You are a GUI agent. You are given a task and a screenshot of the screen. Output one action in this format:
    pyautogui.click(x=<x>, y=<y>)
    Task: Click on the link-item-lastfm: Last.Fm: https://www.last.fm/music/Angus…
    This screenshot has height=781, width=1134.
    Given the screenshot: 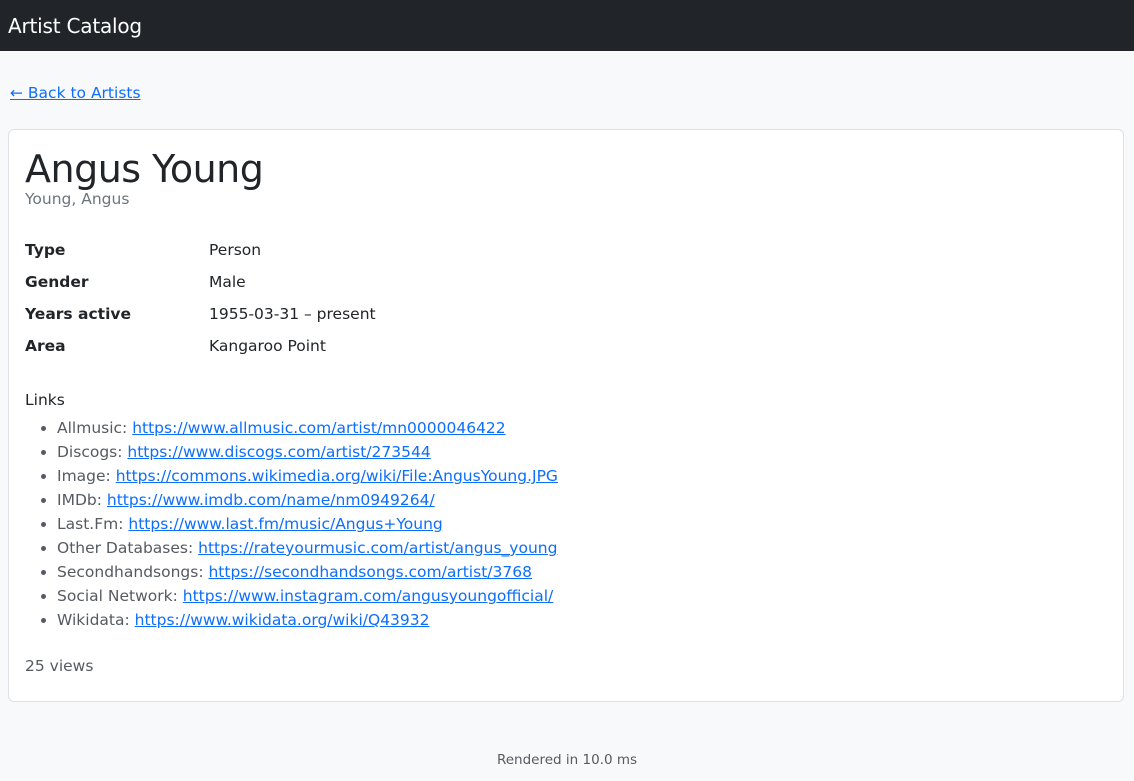 What is the action you would take?
    pyautogui.click(x=582, y=524)
    